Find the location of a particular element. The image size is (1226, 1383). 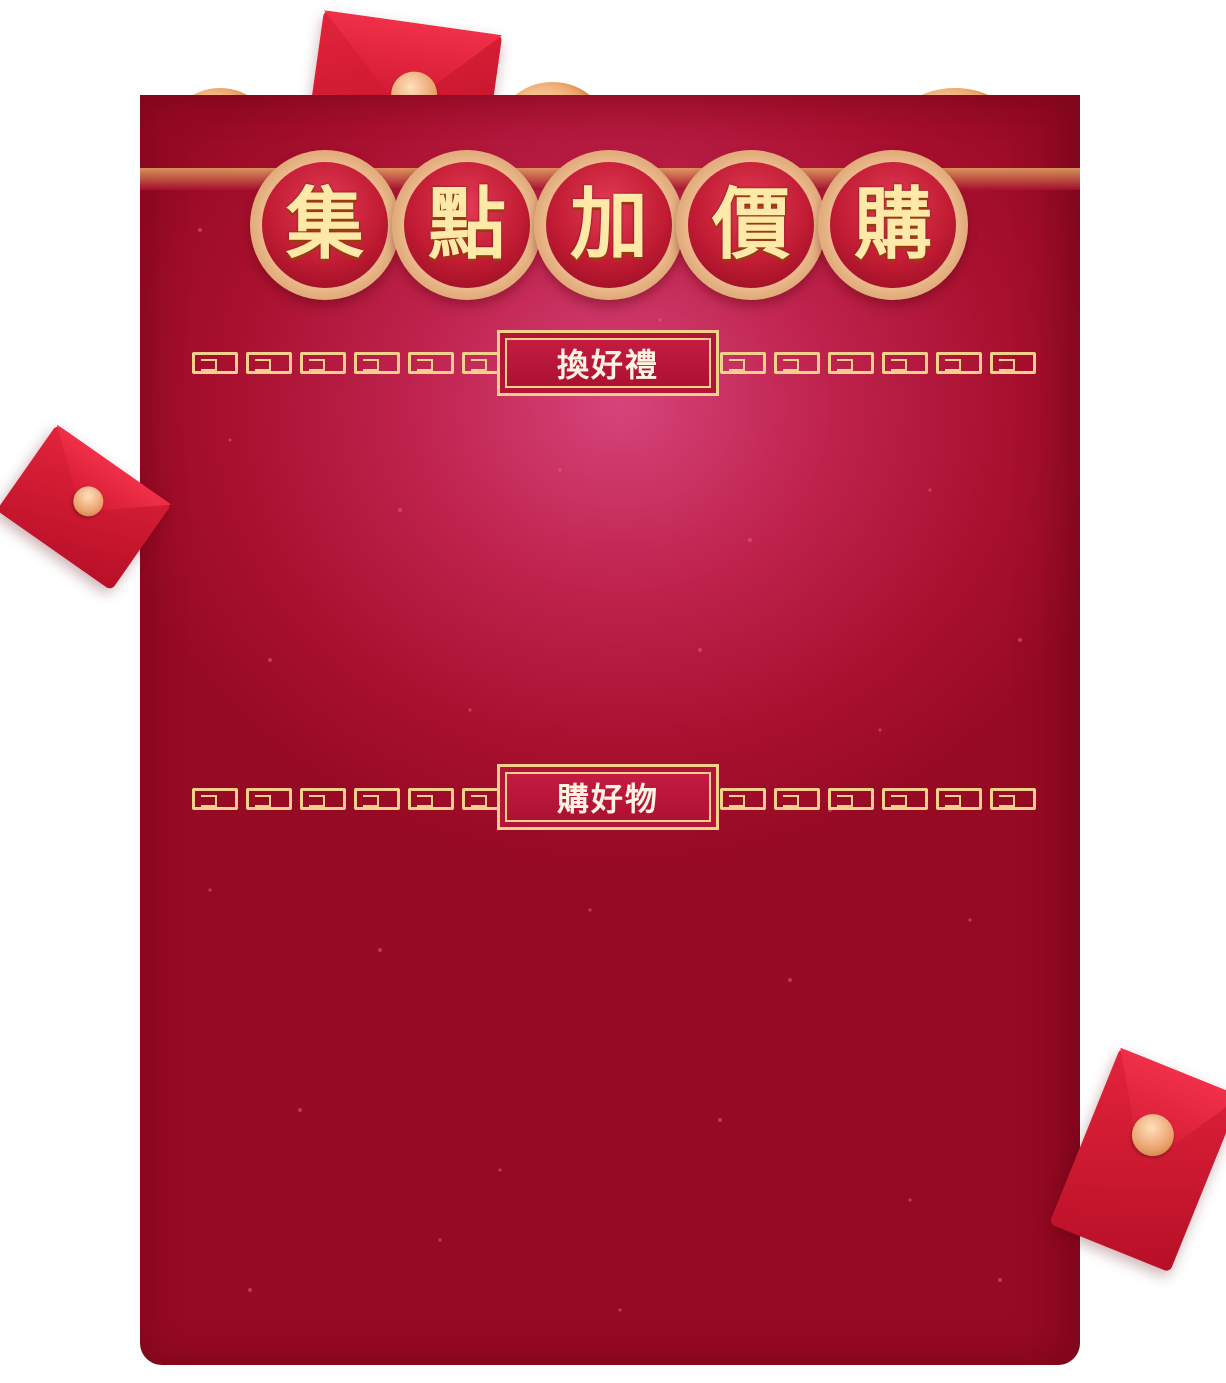

section-title: 換好禮 is located at coordinates (607, 365).